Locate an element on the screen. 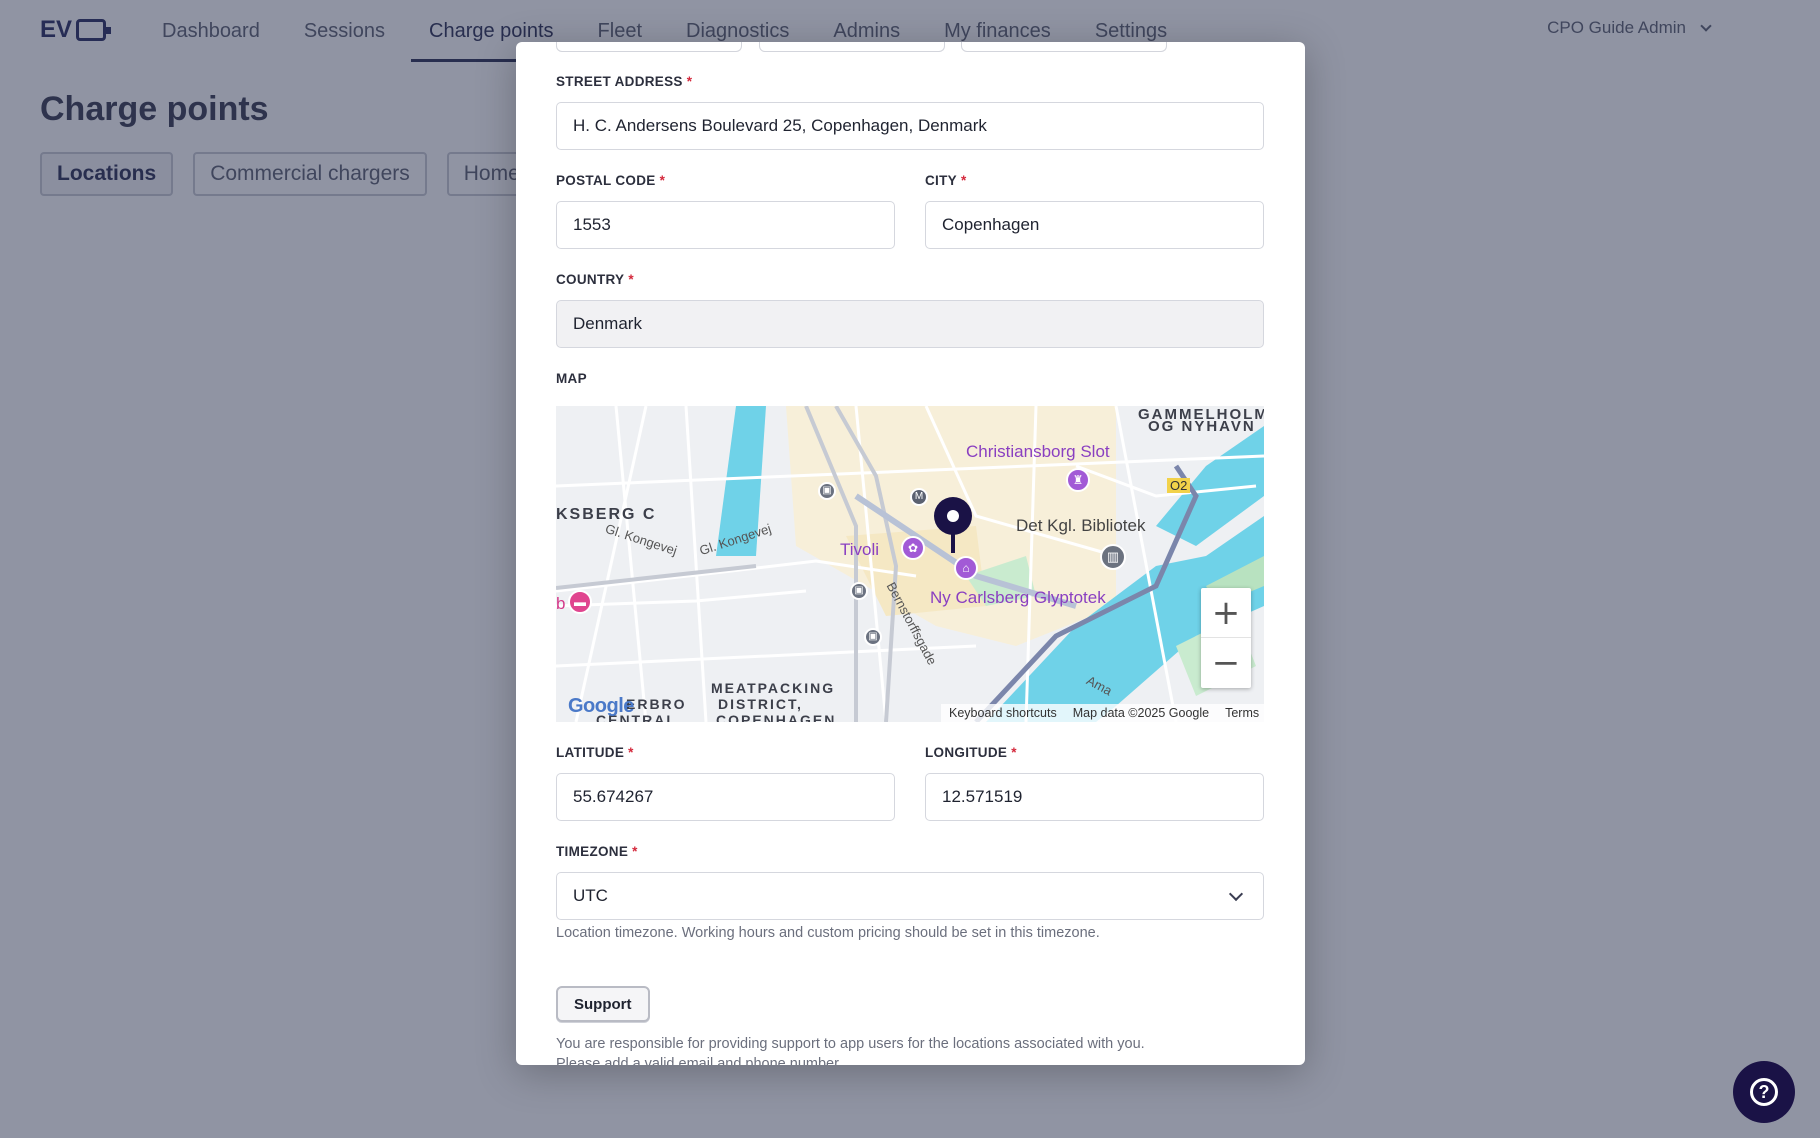 The width and height of the screenshot is (1820, 1138). map-label-meatpacking-3: COPENHAGEN is located at coordinates (776, 717).